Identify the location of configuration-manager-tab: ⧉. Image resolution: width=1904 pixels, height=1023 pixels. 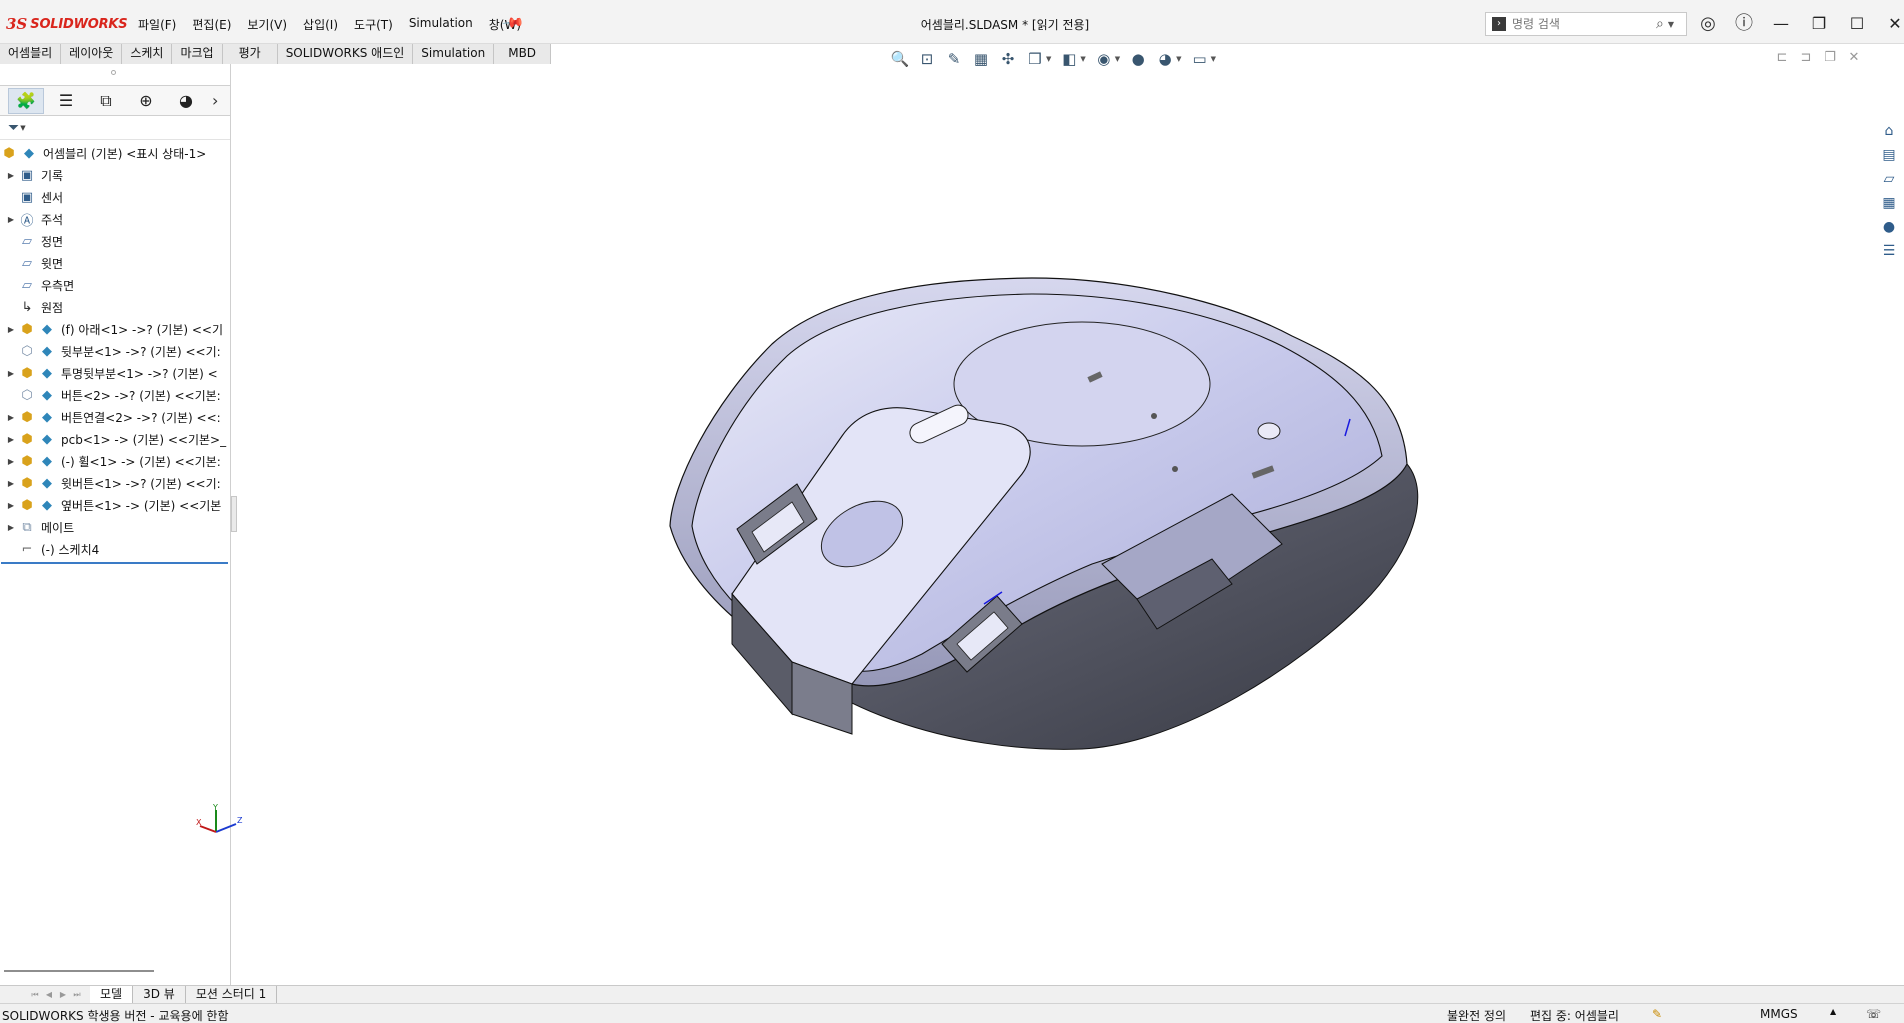
(106, 101).